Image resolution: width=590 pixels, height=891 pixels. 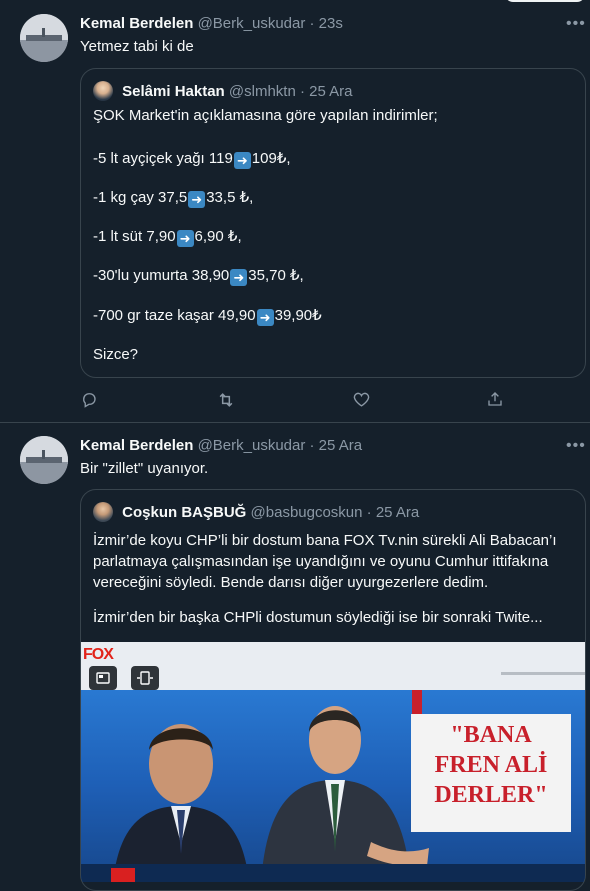 I want to click on retweet-icon, so click(x=226, y=400).